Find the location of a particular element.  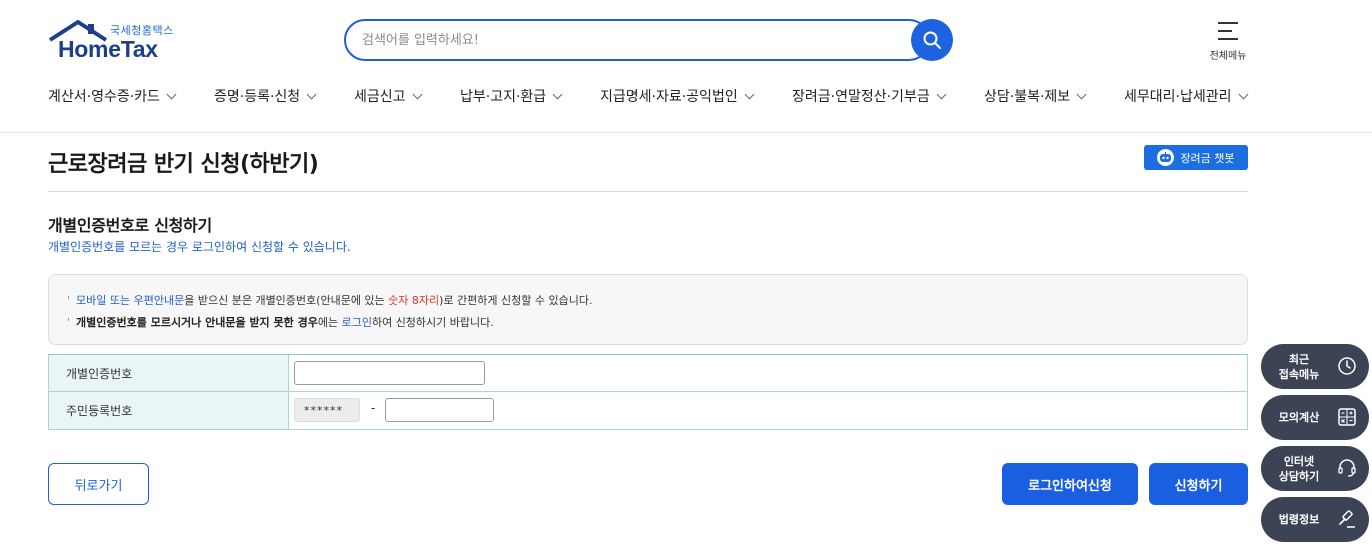

chatbot-icon is located at coordinates (1166, 157).